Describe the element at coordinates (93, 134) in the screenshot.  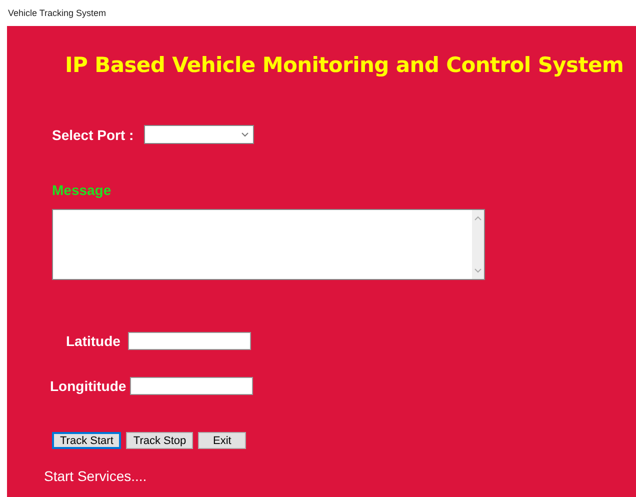
I see `port-label: Select Port :` at that location.